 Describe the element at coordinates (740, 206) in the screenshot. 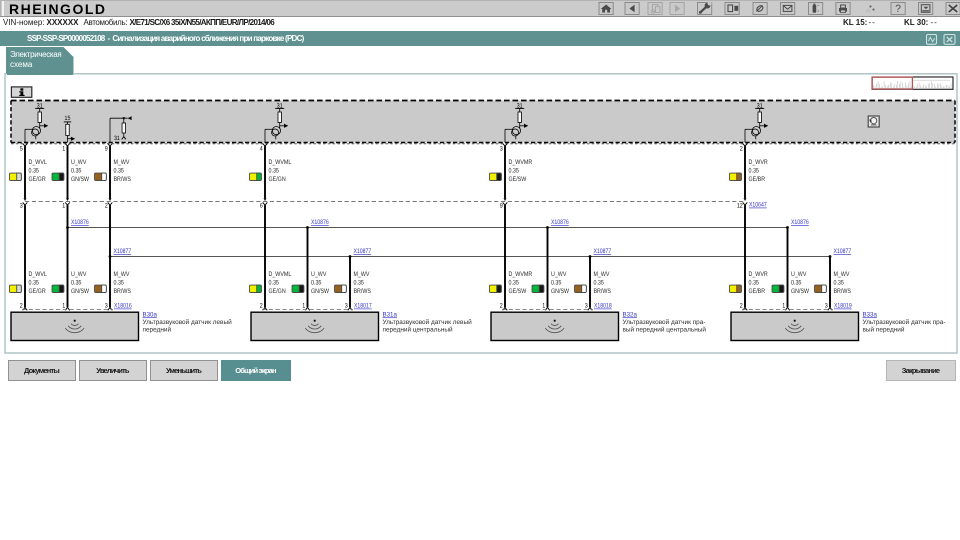

I see `svg-text: 12` at that location.